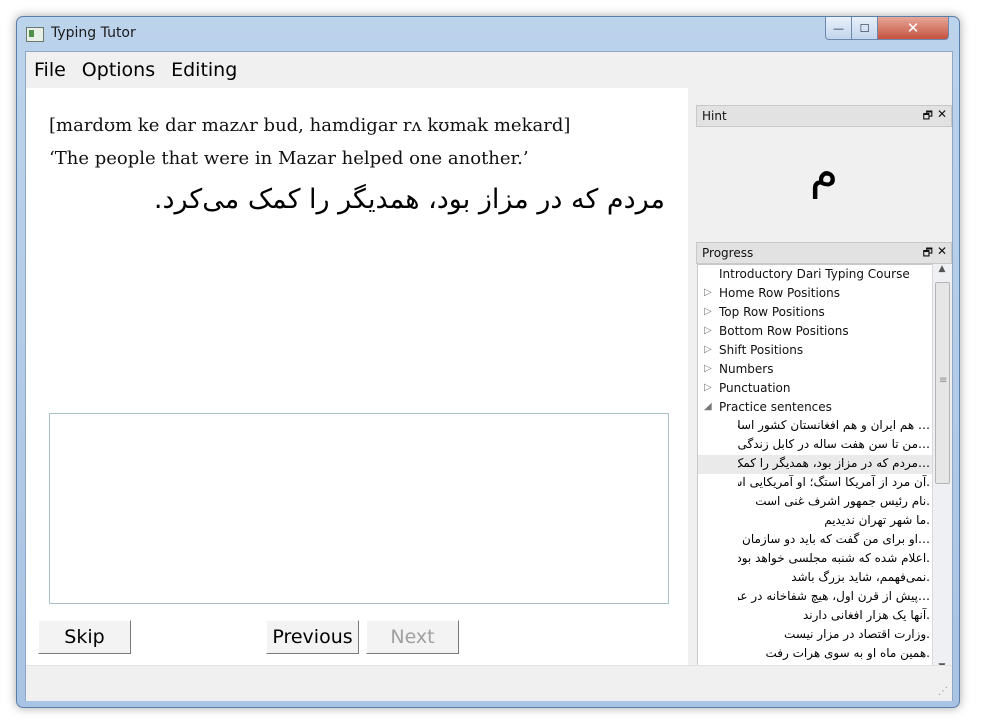 The image size is (984, 726). What do you see at coordinates (35, 34) in the screenshot?
I see `app-icon` at bounding box center [35, 34].